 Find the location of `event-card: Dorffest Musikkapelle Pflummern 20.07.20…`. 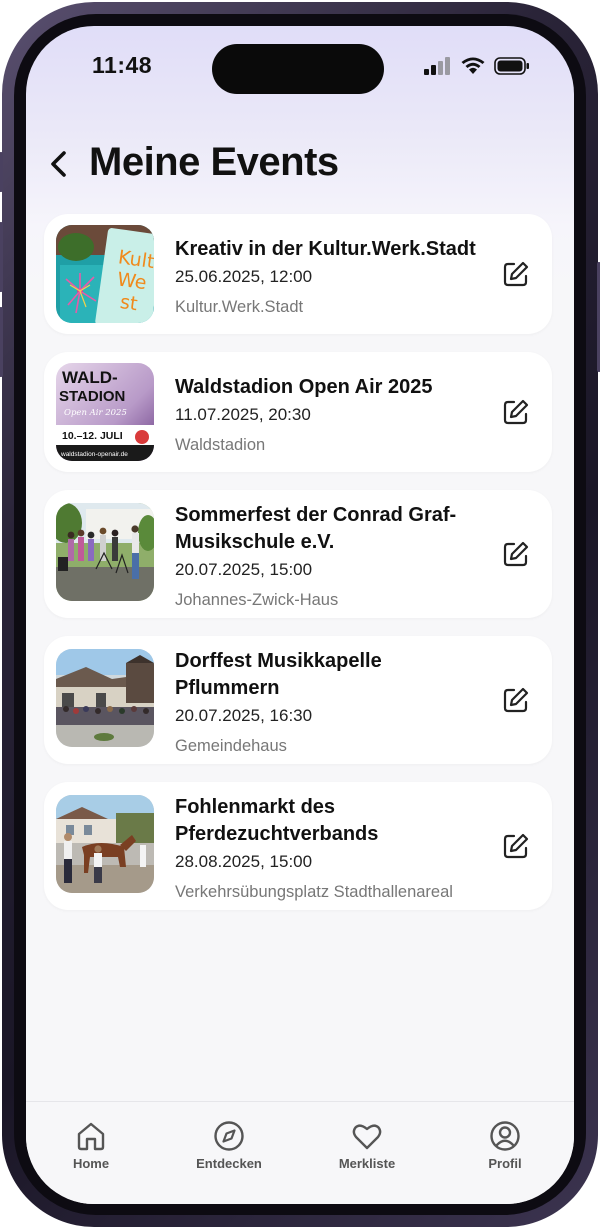

event-card: Dorffest Musikkapelle Pflummern 20.07.20… is located at coordinates (298, 700).